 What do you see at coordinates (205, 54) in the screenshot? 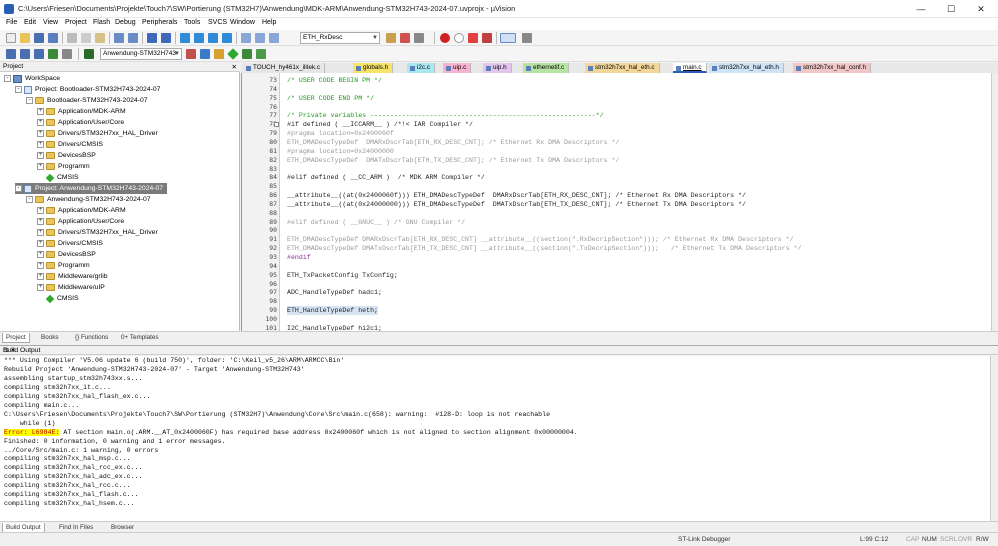
I see `manage-components-icon` at bounding box center [205, 54].